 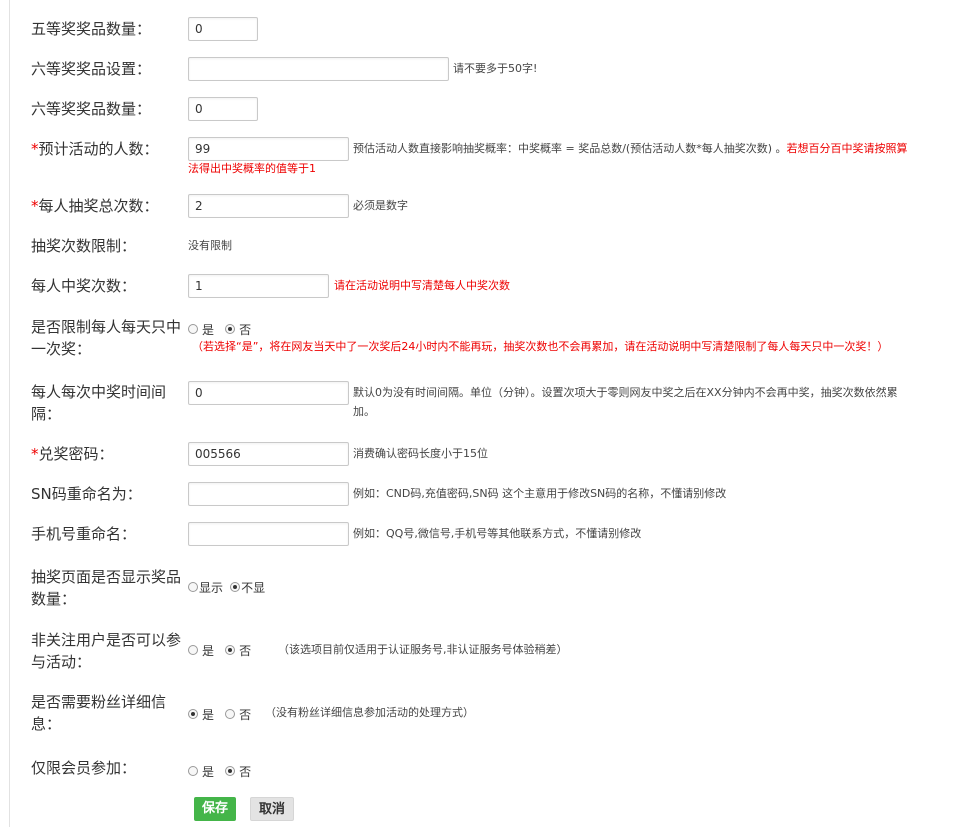 What do you see at coordinates (193, 329) in the screenshot?
I see `daily-limit-yes-radio` at bounding box center [193, 329].